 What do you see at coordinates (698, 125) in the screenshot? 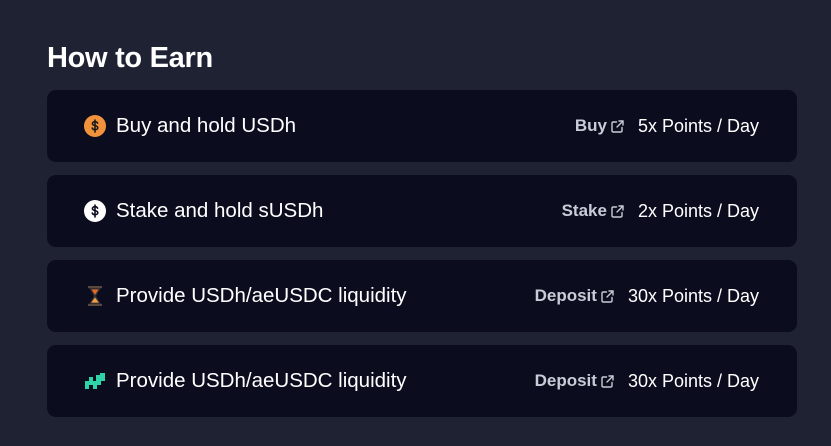
I see `points-rate: 5x Points / Day` at bounding box center [698, 125].